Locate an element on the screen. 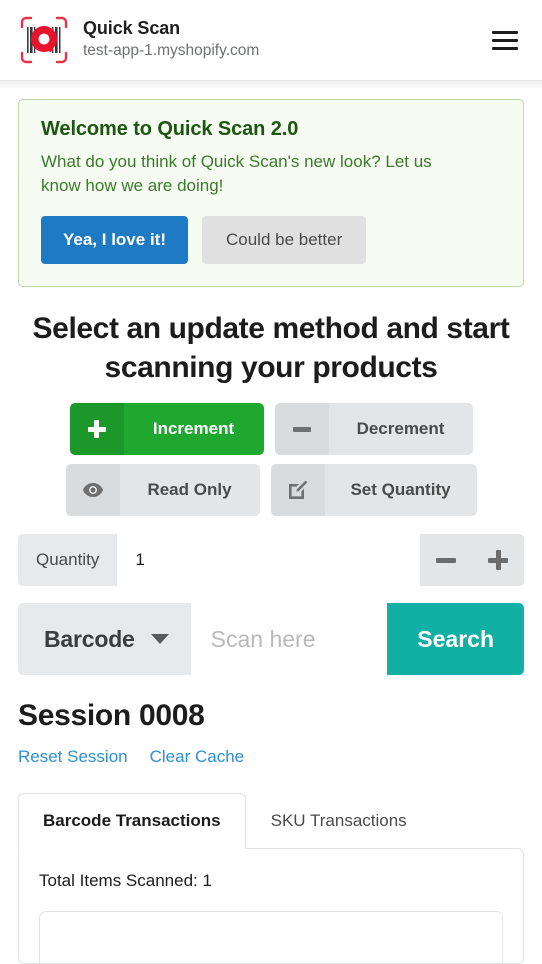 The height and width of the screenshot is (964, 542). quantity-input is located at coordinates (268, 560).